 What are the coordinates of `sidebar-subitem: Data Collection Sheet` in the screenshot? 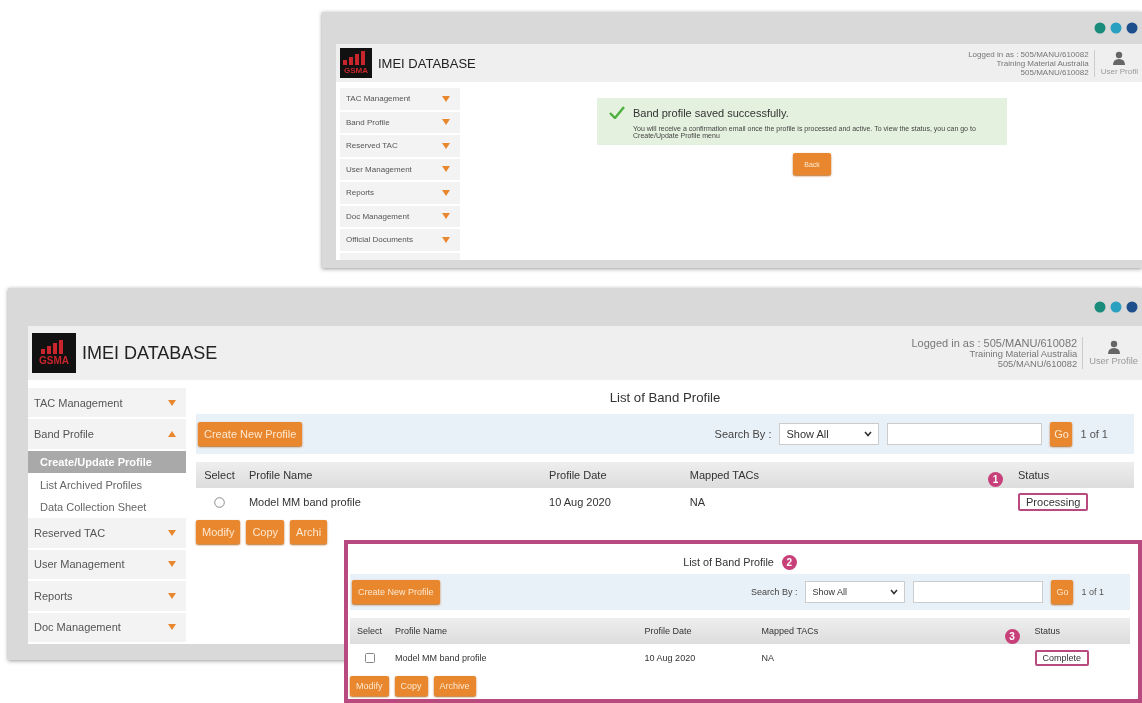 It's located at (107, 507).